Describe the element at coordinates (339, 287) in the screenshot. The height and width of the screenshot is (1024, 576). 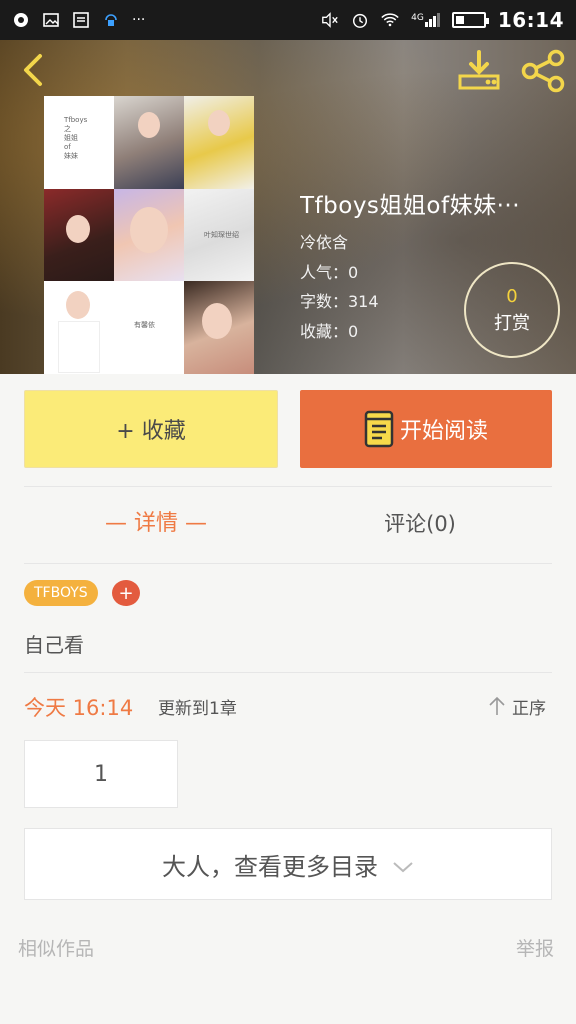
I see `book-meta: 冷依含 人气：0 字数：314 收藏：0` at that location.